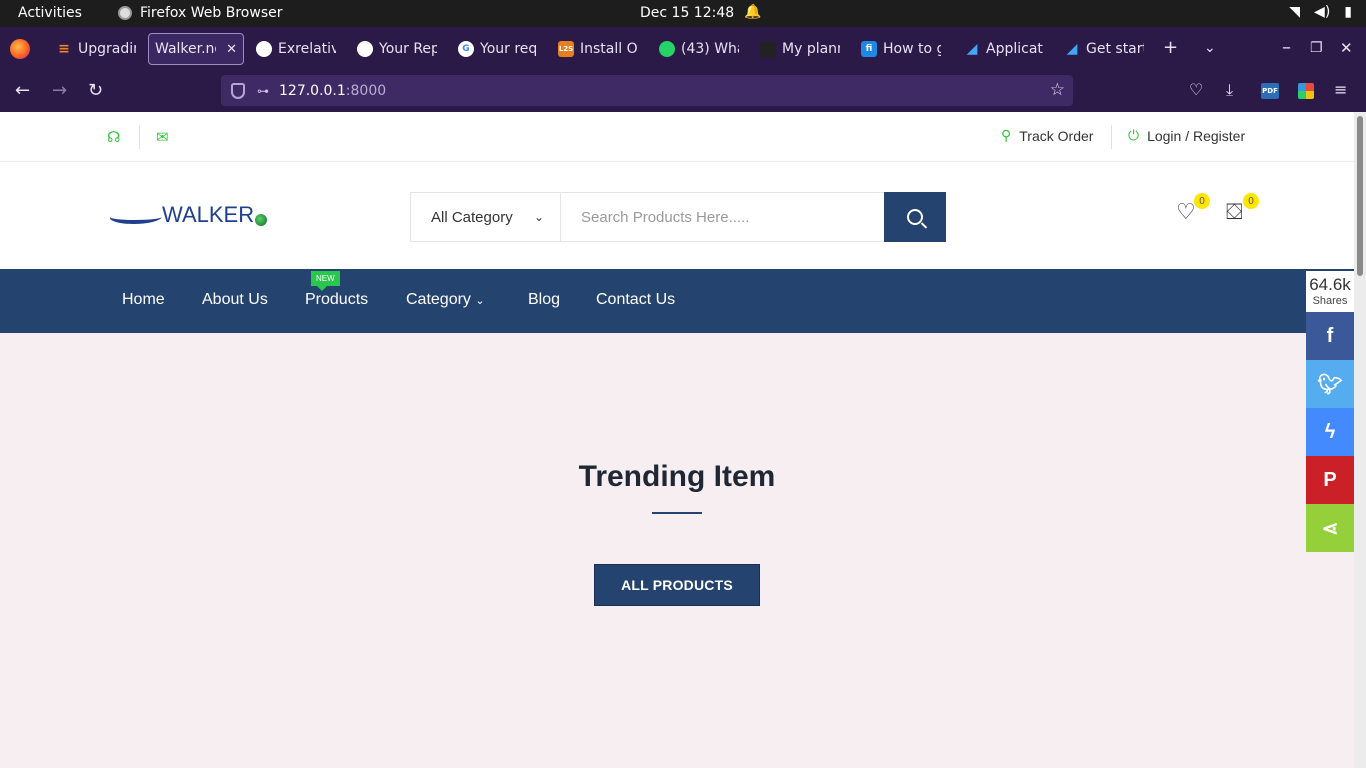  I want to click on track-order-link: ⚲ Track Order, so click(1047, 135).